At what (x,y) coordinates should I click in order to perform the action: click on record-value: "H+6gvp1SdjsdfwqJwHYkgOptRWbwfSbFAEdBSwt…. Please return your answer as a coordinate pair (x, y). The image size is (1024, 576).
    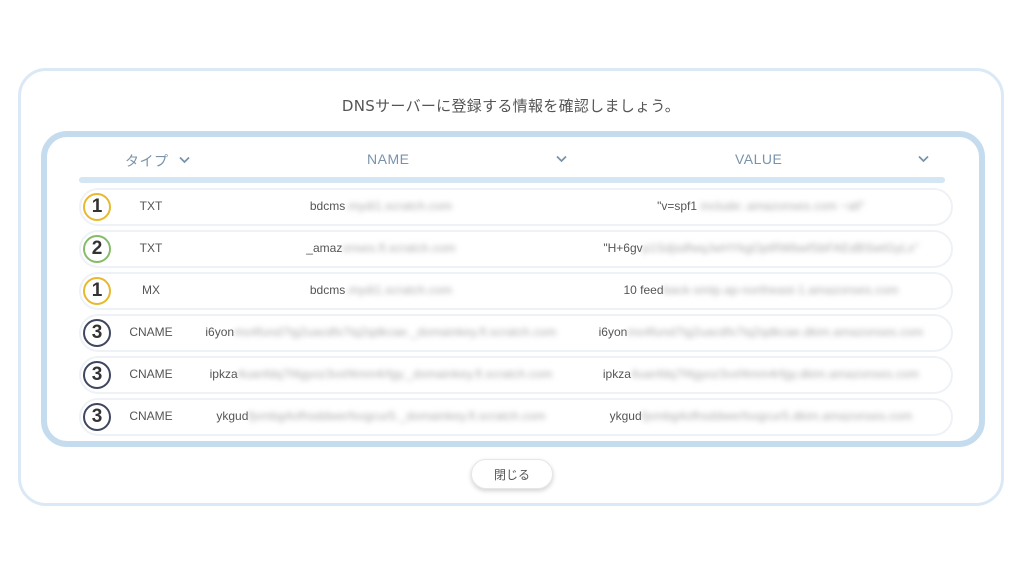
    Looking at the image, I should click on (761, 248).